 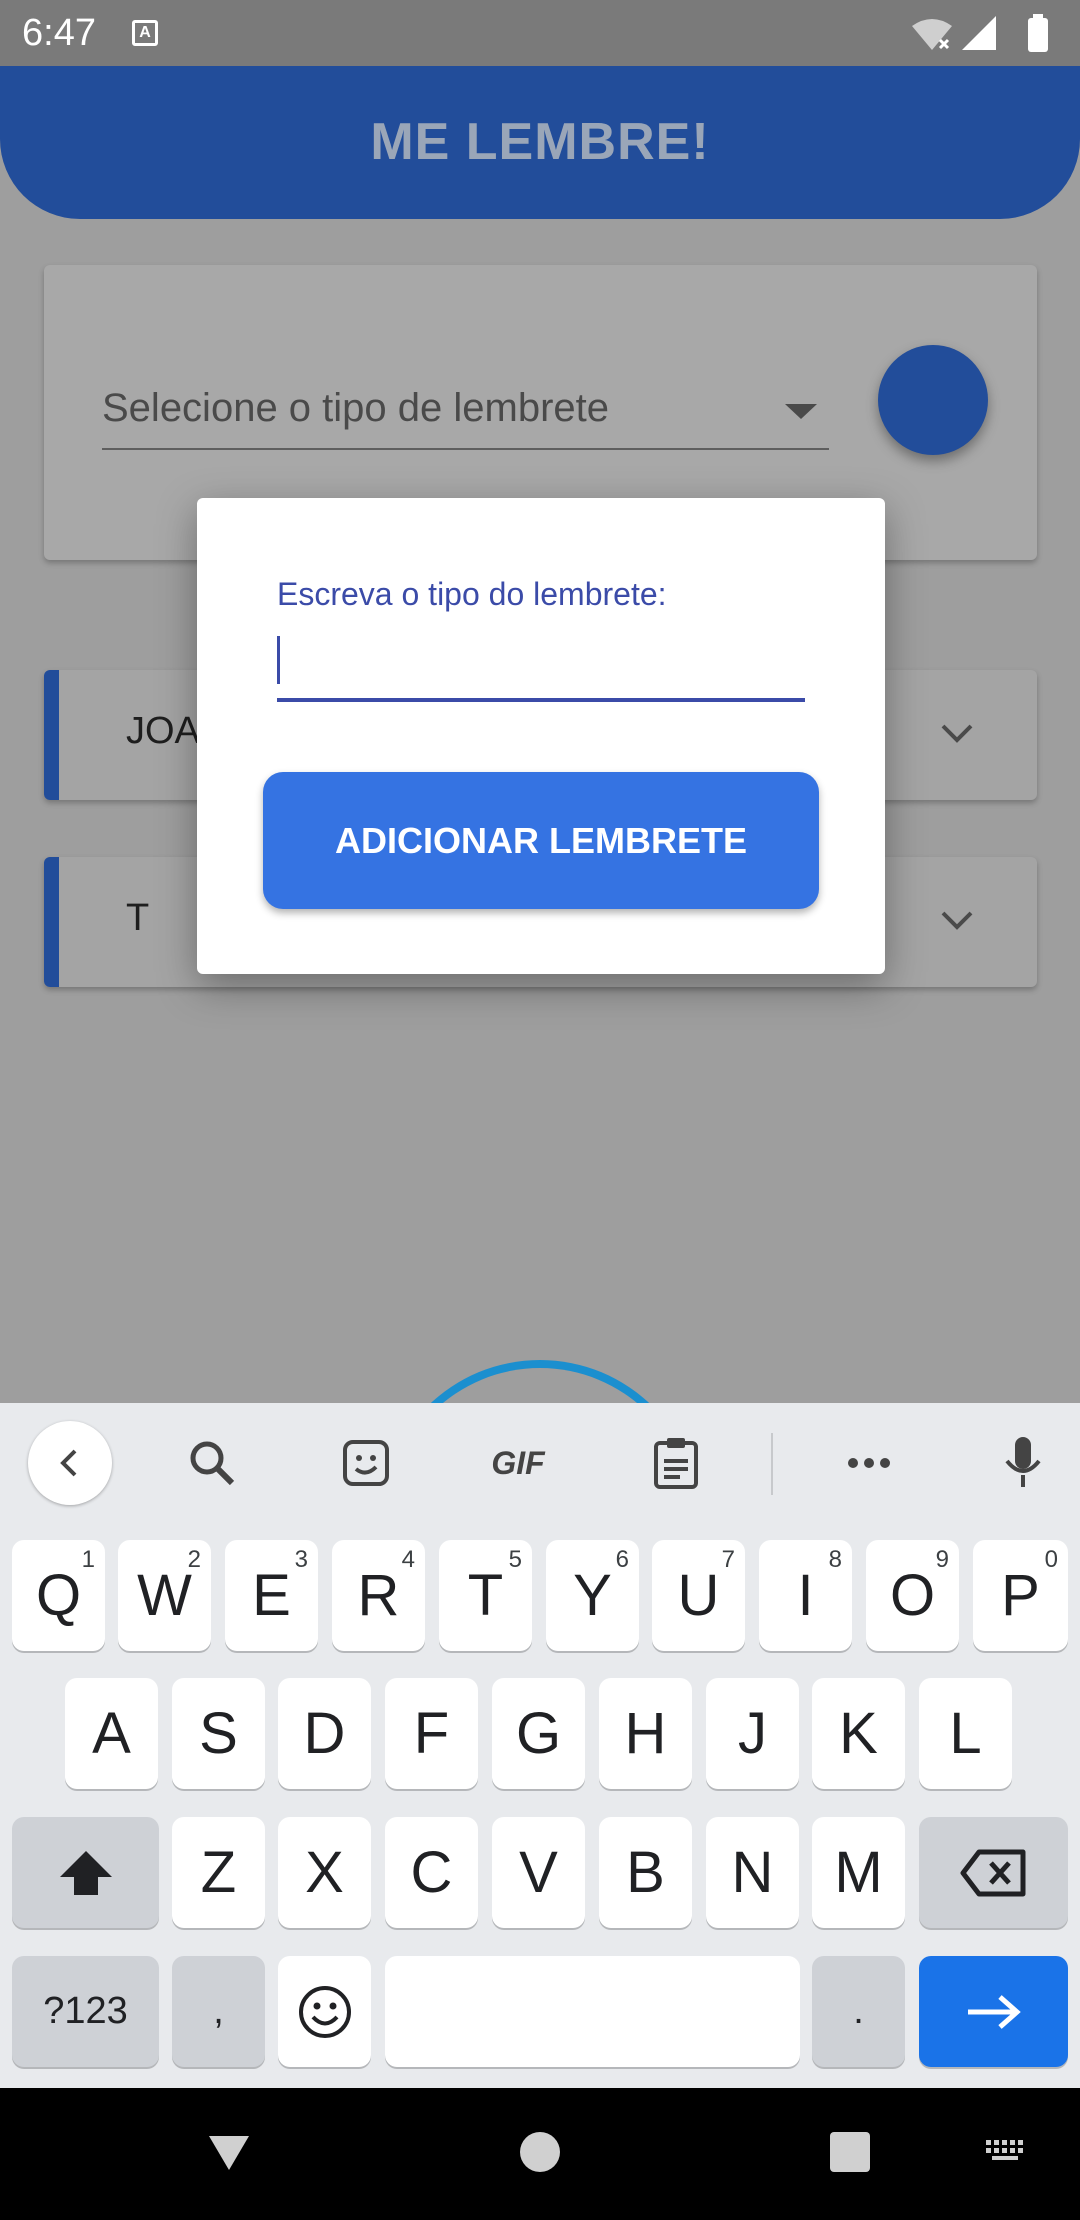 I want to click on key-hint: 0, so click(x=1051, y=1559).